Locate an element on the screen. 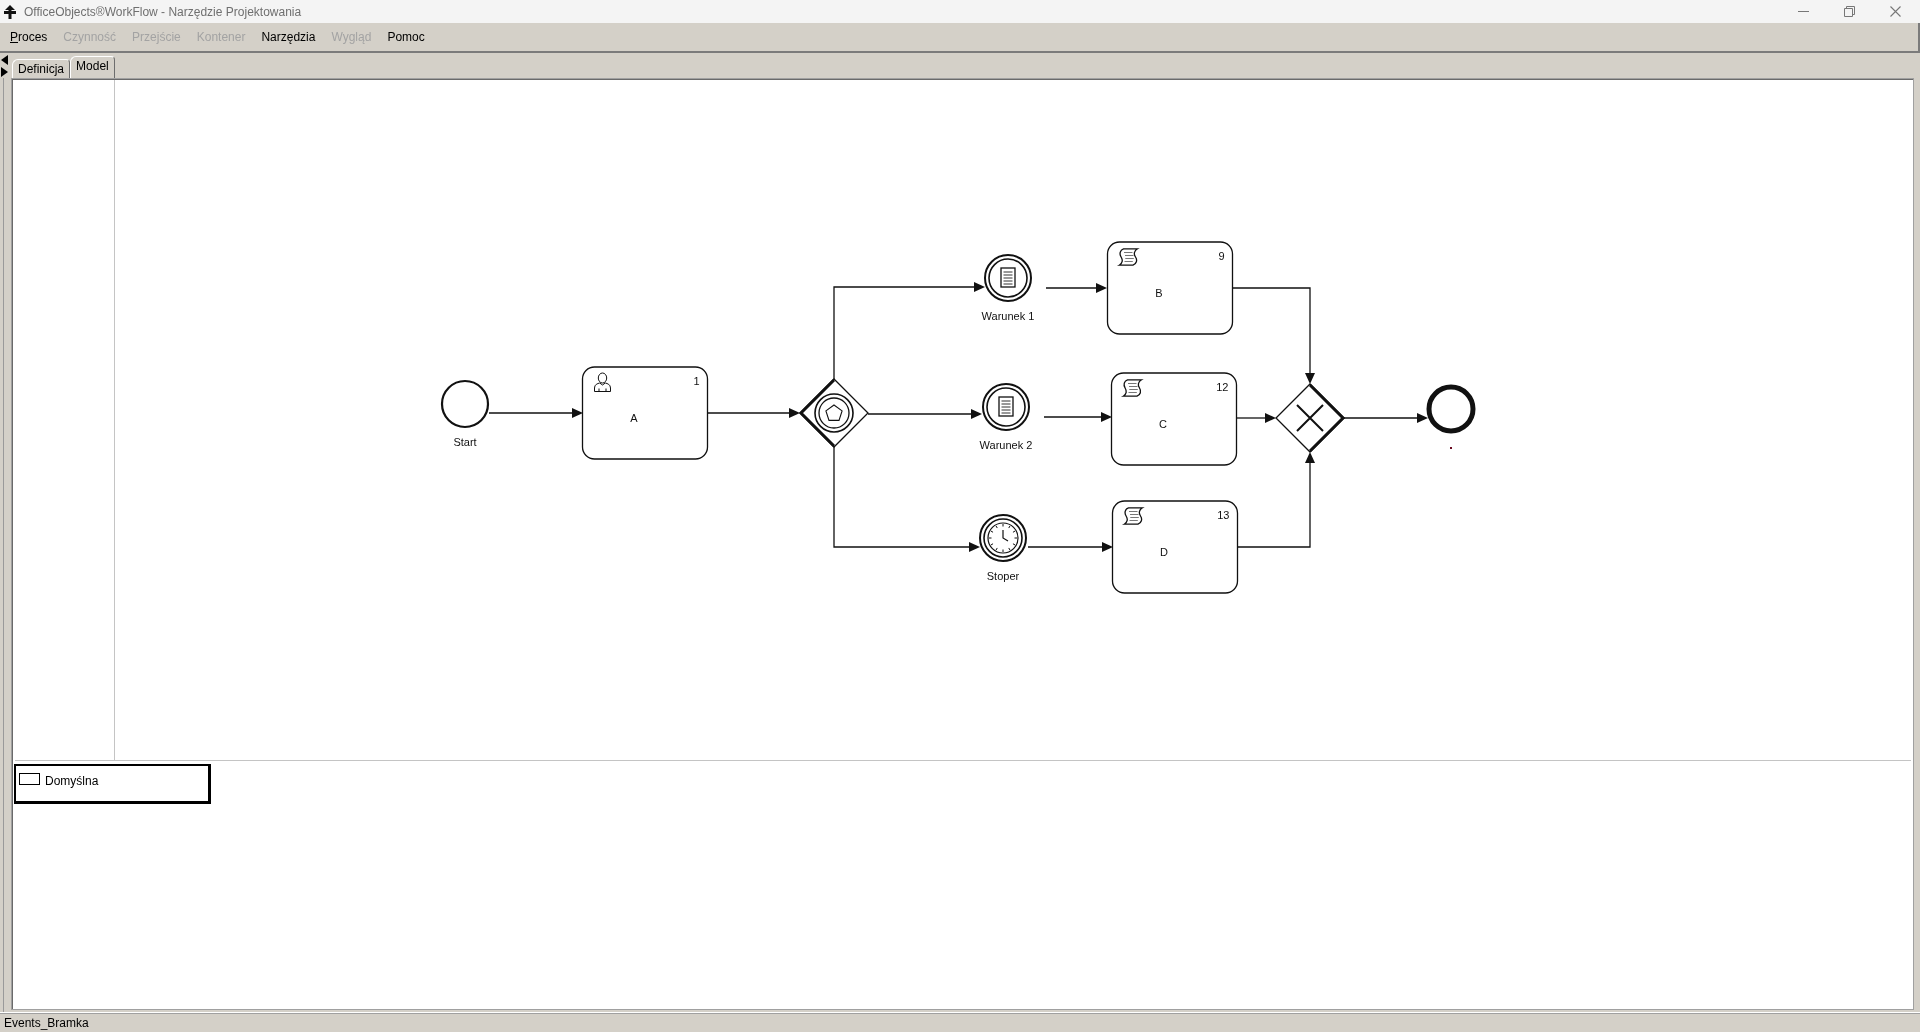 The image size is (1920, 1032). end-event-circle is located at coordinates (1451, 409).